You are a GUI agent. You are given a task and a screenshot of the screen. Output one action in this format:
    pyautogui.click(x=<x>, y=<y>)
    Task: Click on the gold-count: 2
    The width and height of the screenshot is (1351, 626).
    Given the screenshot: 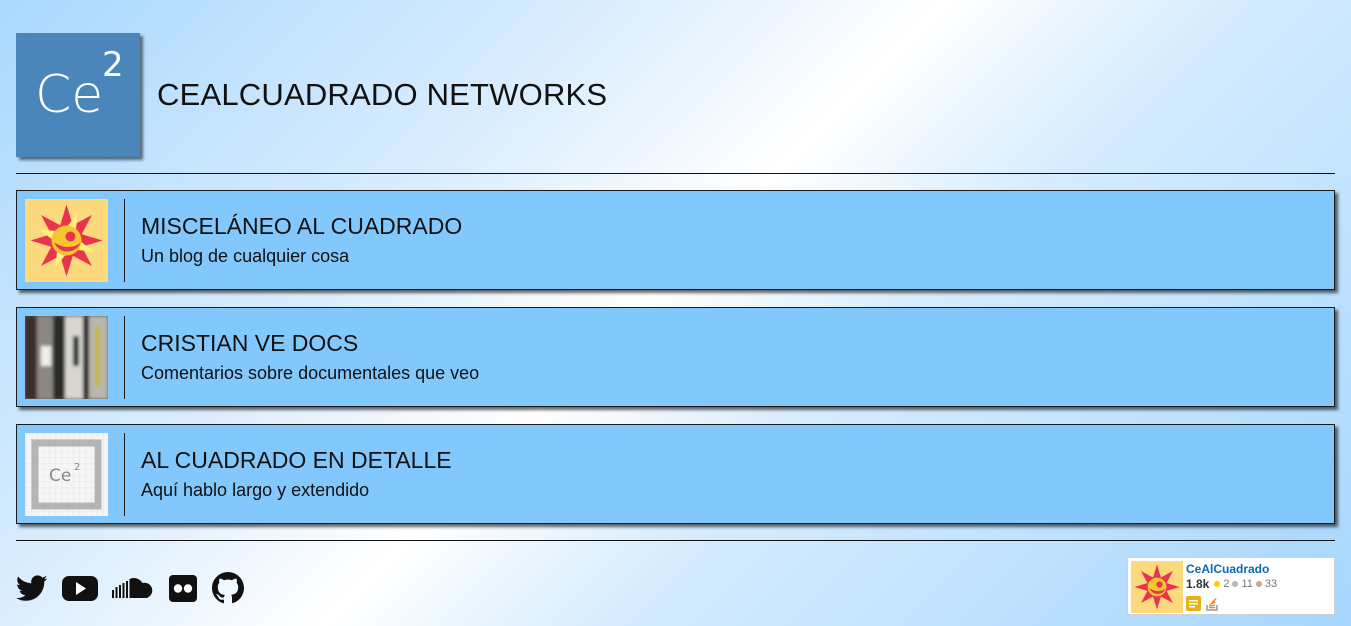 What is the action you would take?
    pyautogui.click(x=1226, y=584)
    